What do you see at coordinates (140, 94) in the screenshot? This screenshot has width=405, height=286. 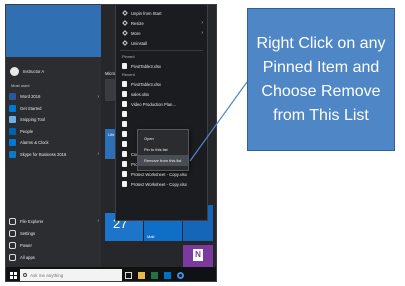 I see `file-name: sales.xlsx` at bounding box center [140, 94].